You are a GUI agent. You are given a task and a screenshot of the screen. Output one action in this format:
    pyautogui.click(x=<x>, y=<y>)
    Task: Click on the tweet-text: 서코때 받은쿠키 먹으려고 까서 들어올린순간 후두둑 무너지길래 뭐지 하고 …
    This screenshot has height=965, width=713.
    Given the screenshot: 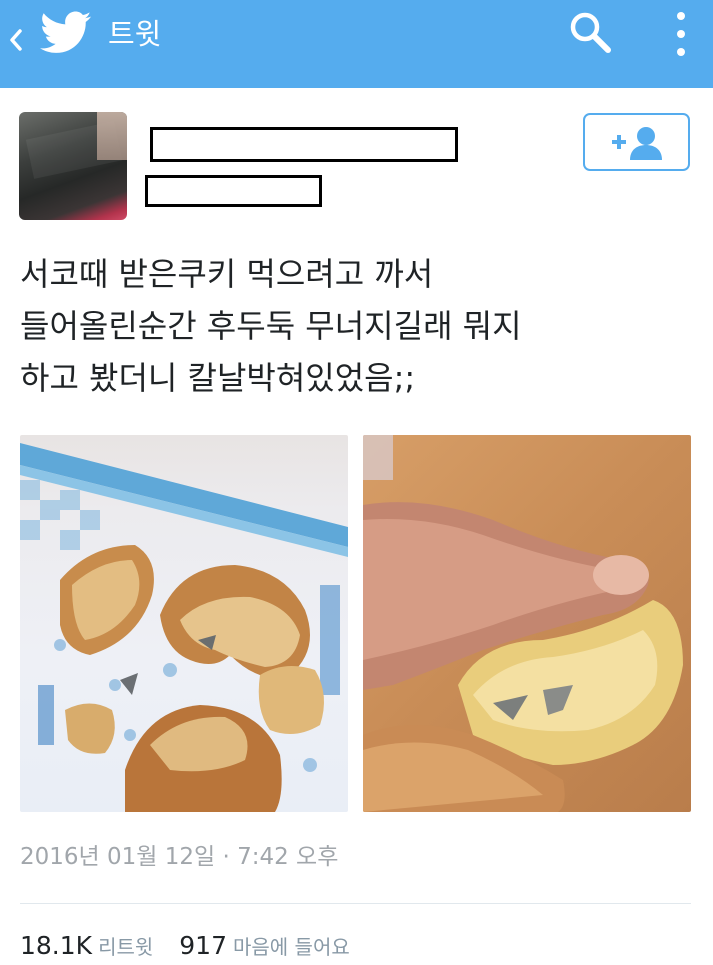 What is the action you would take?
    pyautogui.click(x=271, y=326)
    